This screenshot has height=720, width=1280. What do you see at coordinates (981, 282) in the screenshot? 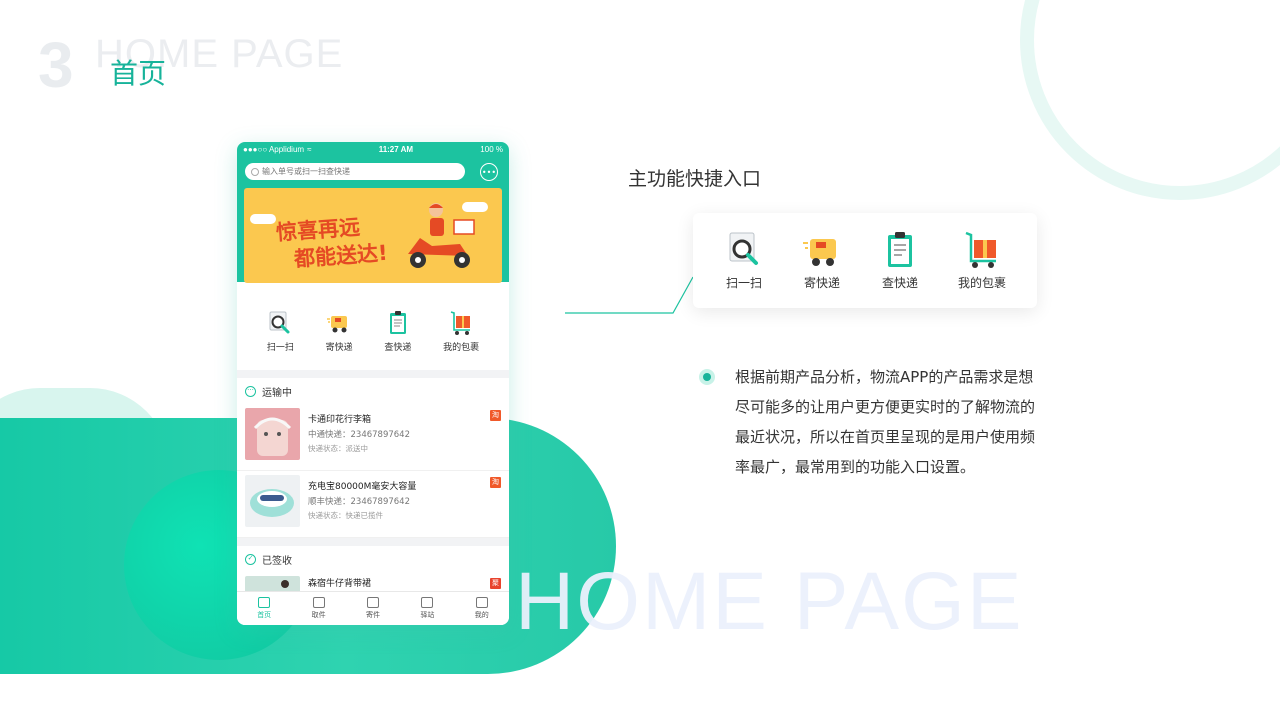
I see `feature-label: 我的包裹` at bounding box center [981, 282].